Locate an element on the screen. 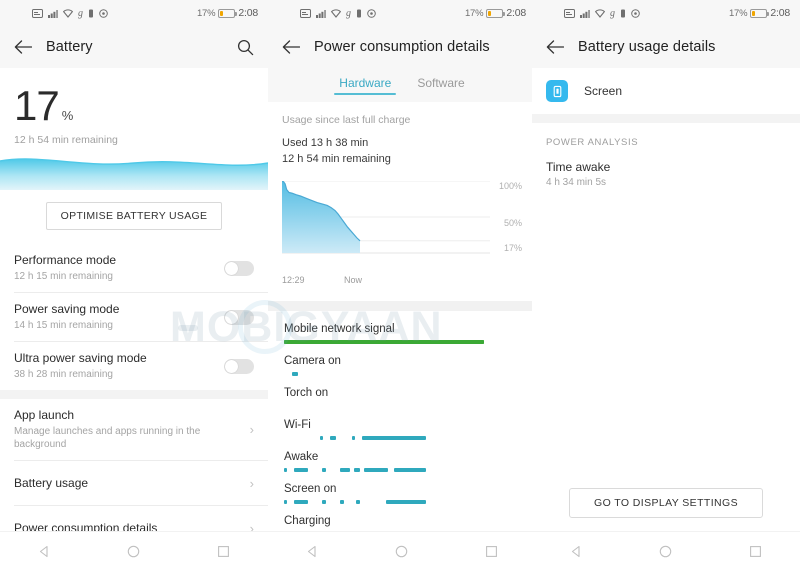 Image resolution: width=800 pixels, height=570 pixels. timeline-label: Charging is located at coordinates (307, 521).